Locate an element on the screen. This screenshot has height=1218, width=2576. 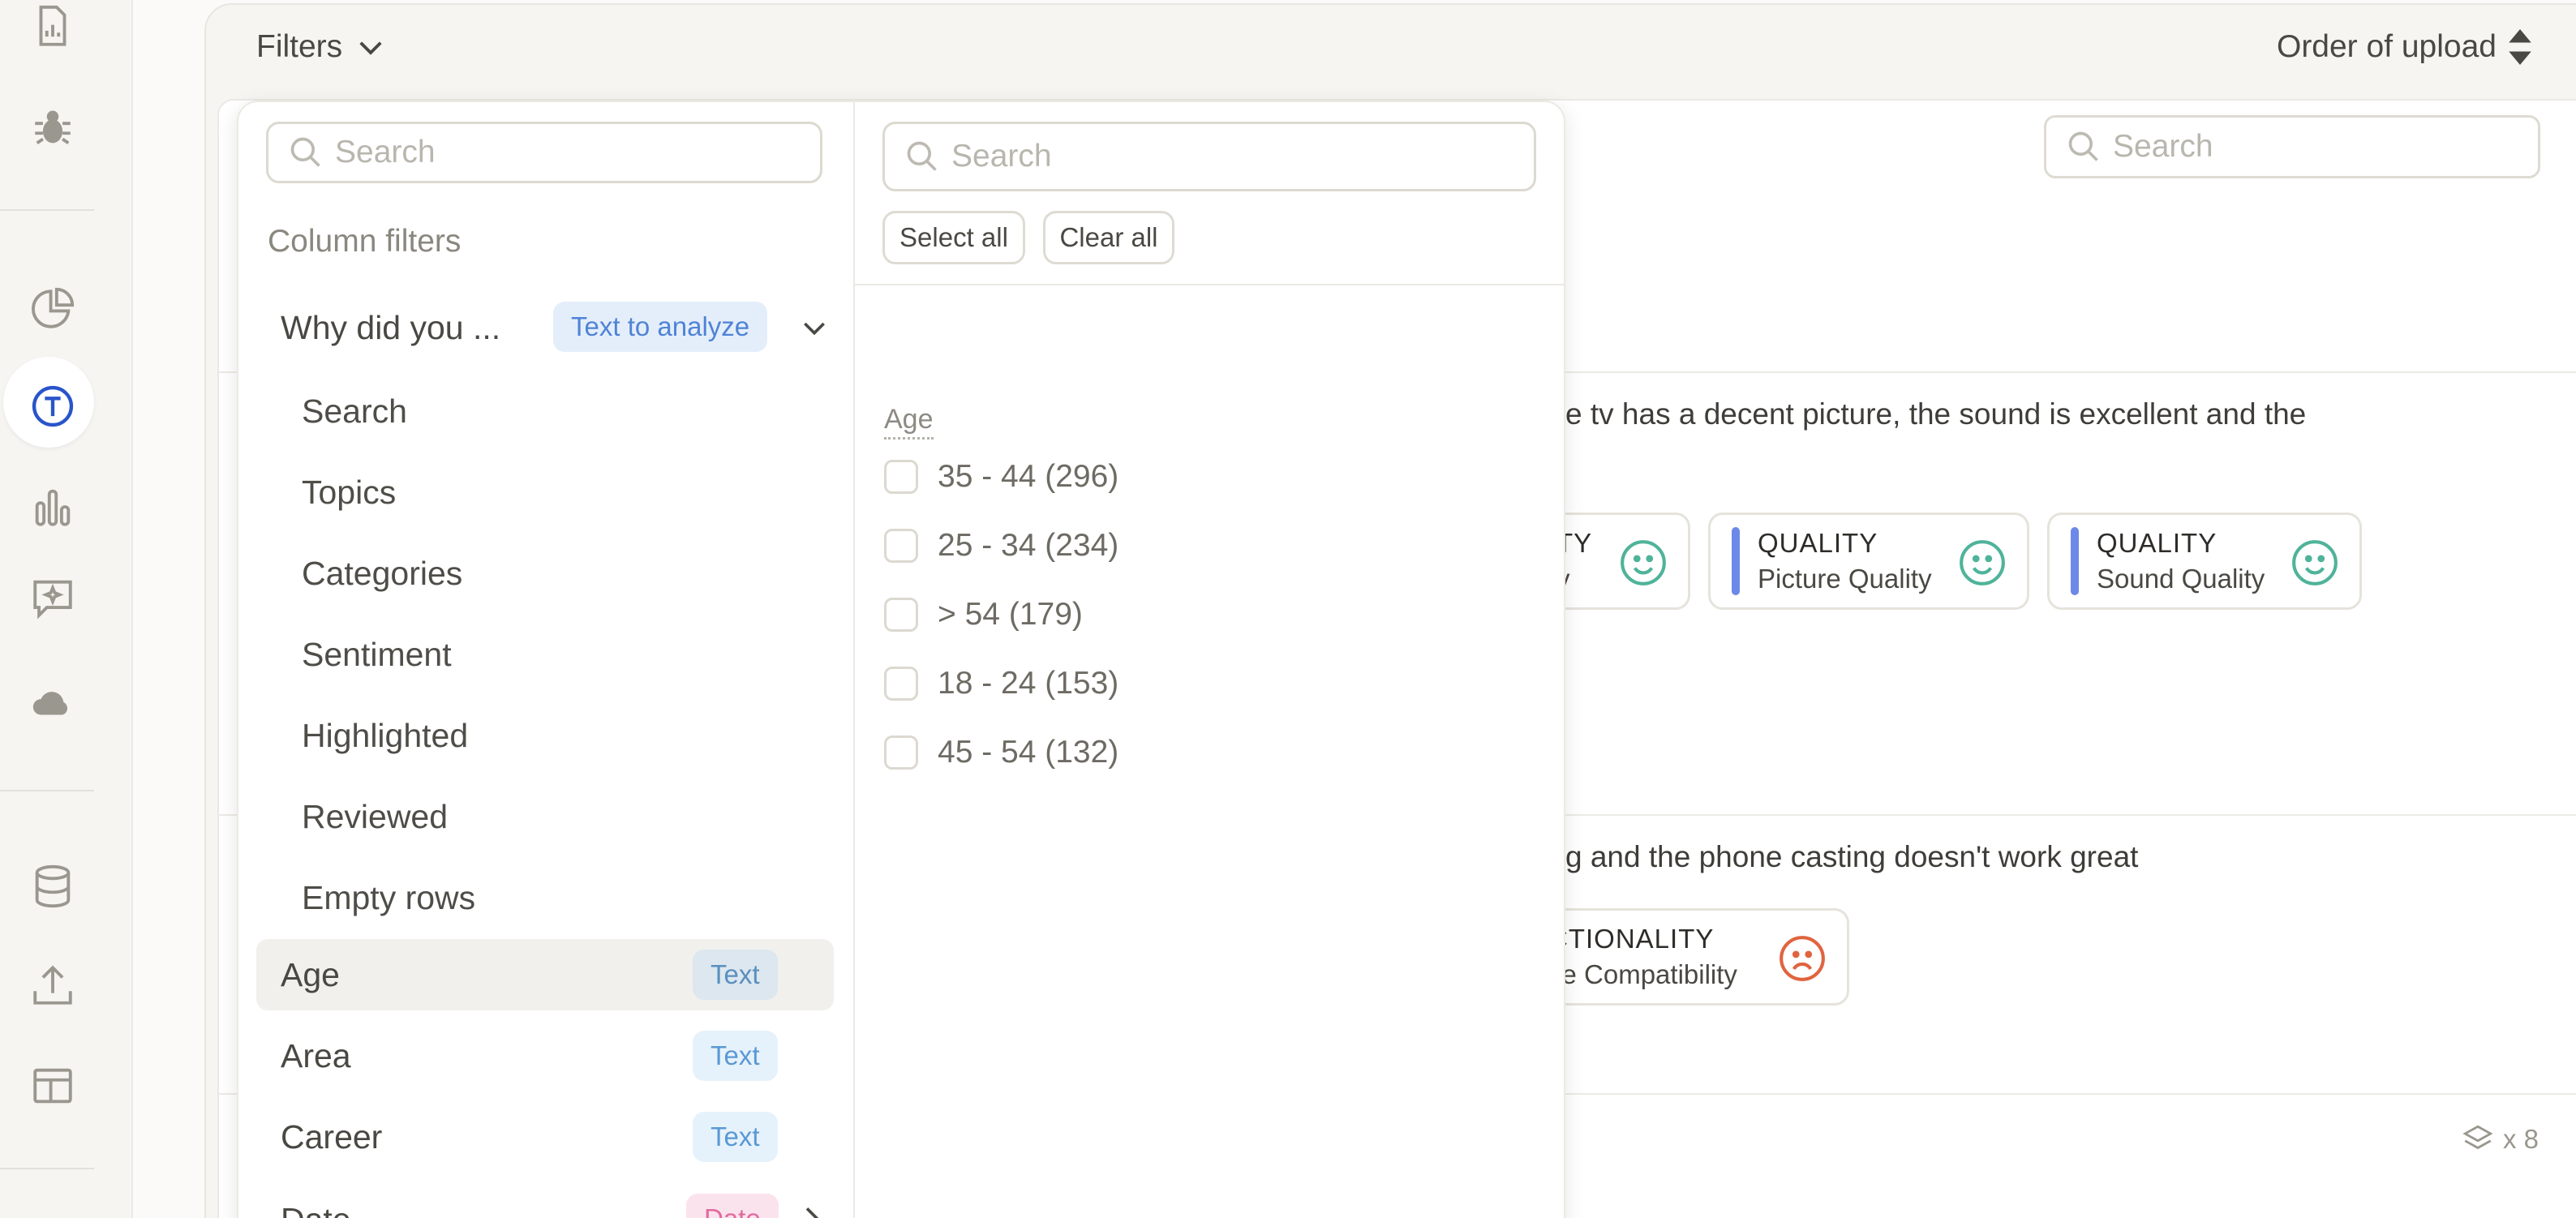
column-type-badge: Text to analyze is located at coordinates (660, 327).